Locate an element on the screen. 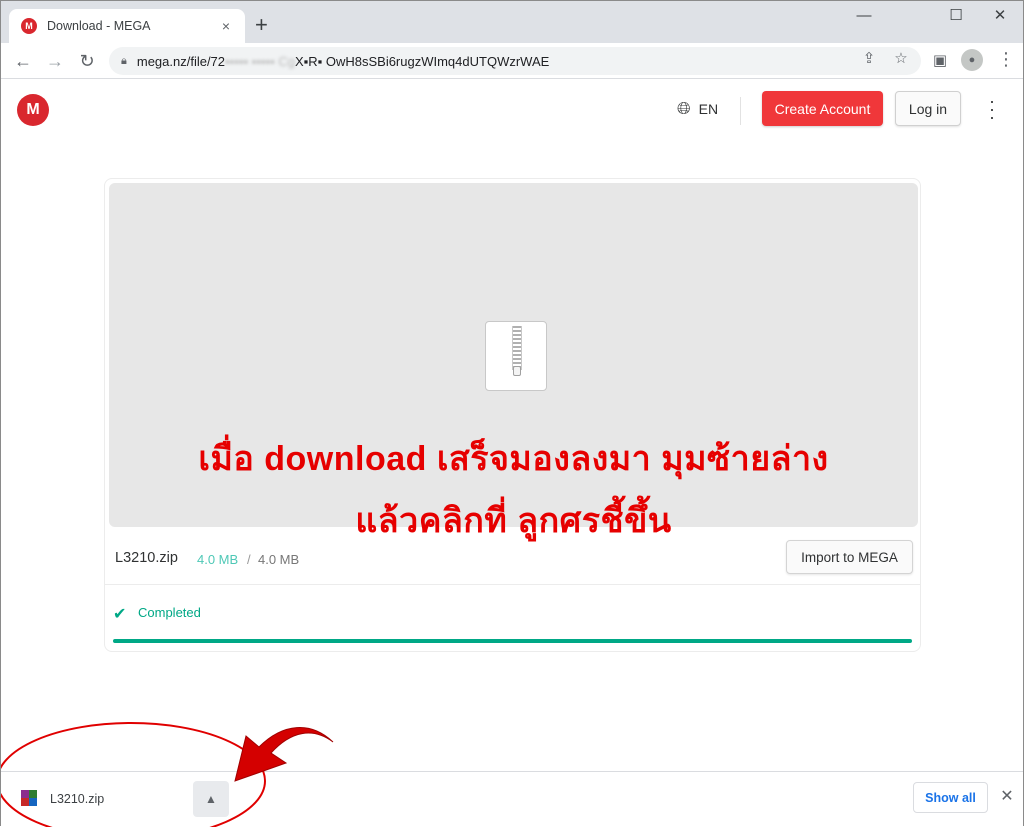 The width and height of the screenshot is (1024, 827). highlight-ellipse is located at coordinates (133, 774).